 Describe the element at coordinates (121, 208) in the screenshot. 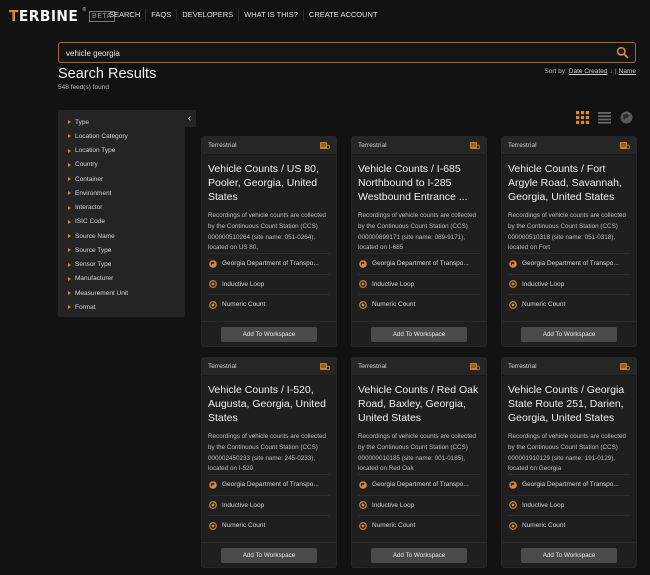

I see `filter-interactor: Interactor` at that location.